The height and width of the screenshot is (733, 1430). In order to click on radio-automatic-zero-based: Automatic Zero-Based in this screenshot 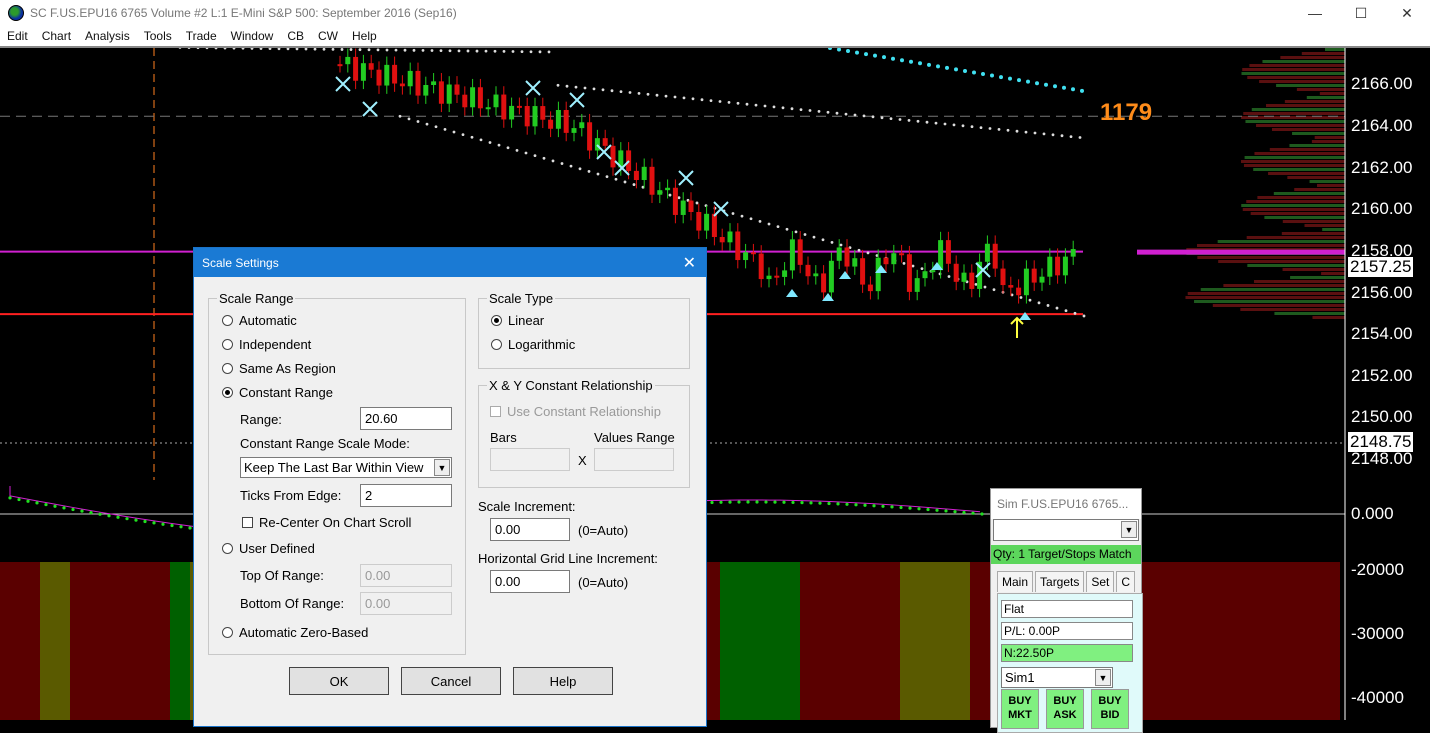, I will do `click(295, 632)`.